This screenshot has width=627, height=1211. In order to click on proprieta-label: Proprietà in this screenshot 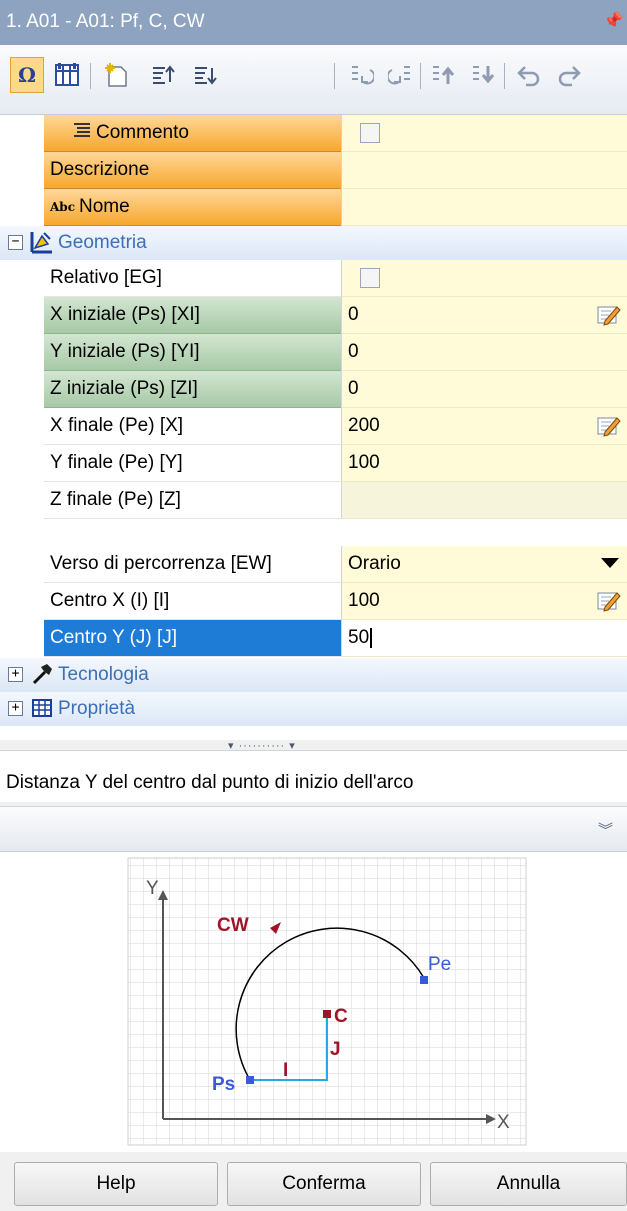, I will do `click(97, 708)`.